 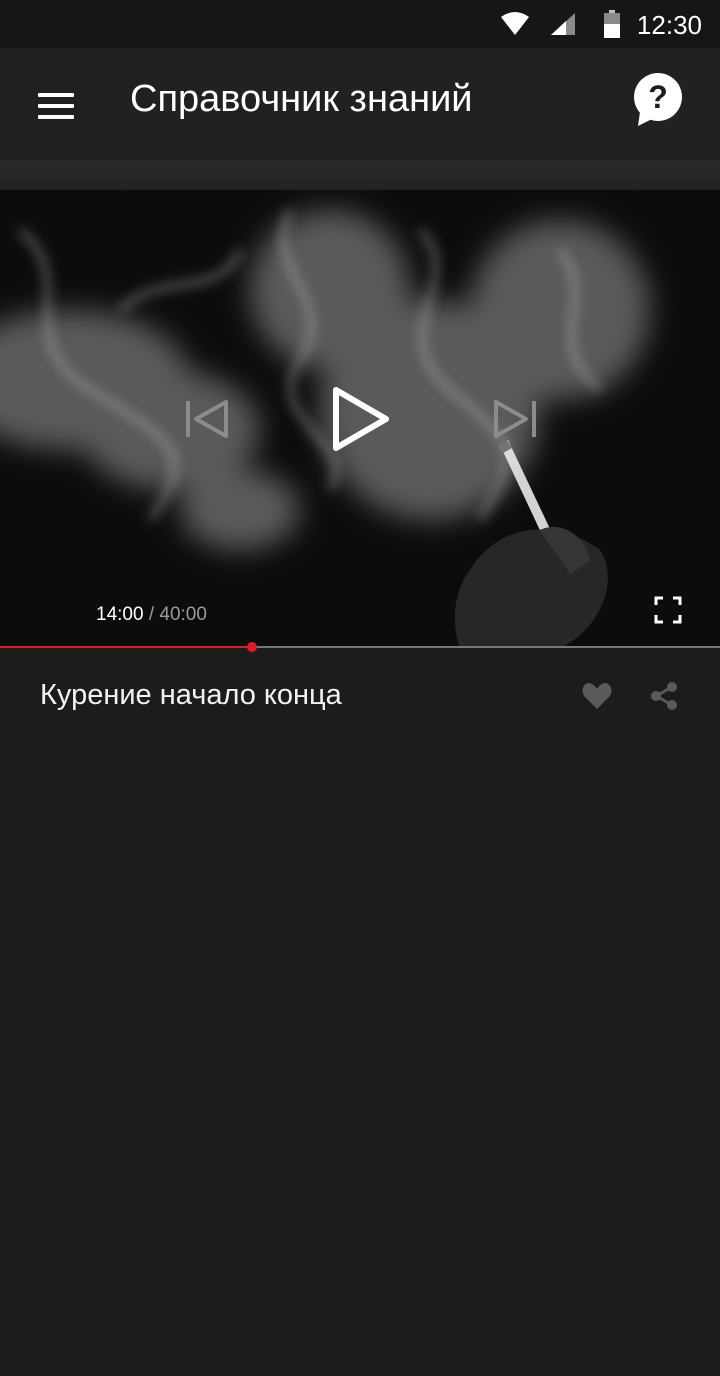 I want to click on current-time: 14:00, so click(x=120, y=614).